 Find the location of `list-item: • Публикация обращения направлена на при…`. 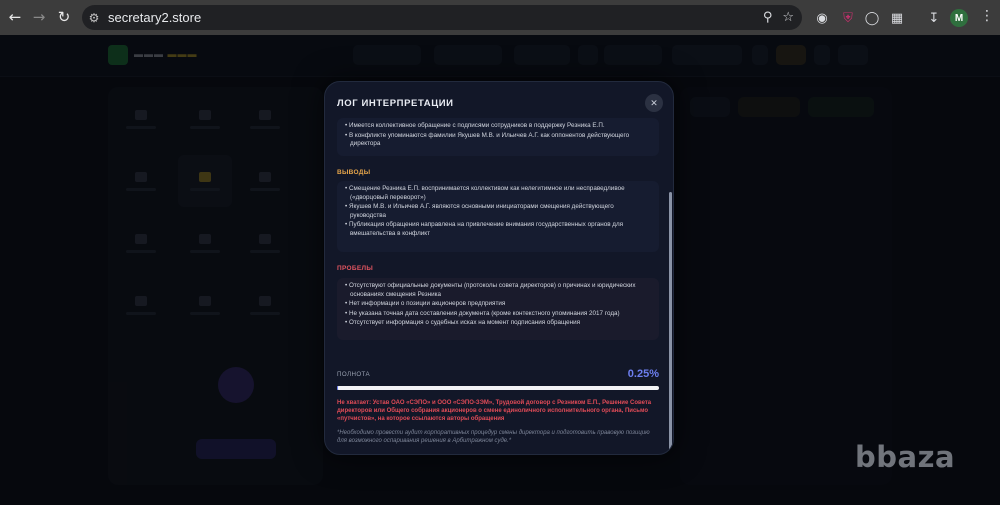

list-item: • Публикация обращения направлена на при… is located at coordinates (484, 229).